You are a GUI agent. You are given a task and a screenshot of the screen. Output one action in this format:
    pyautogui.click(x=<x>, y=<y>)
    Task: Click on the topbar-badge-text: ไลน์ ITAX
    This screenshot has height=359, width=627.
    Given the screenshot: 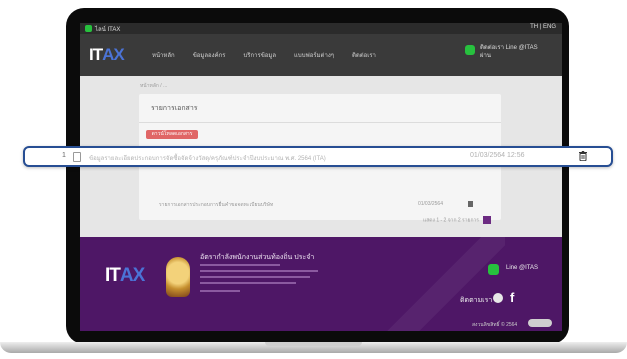 What is the action you would take?
    pyautogui.click(x=108, y=30)
    